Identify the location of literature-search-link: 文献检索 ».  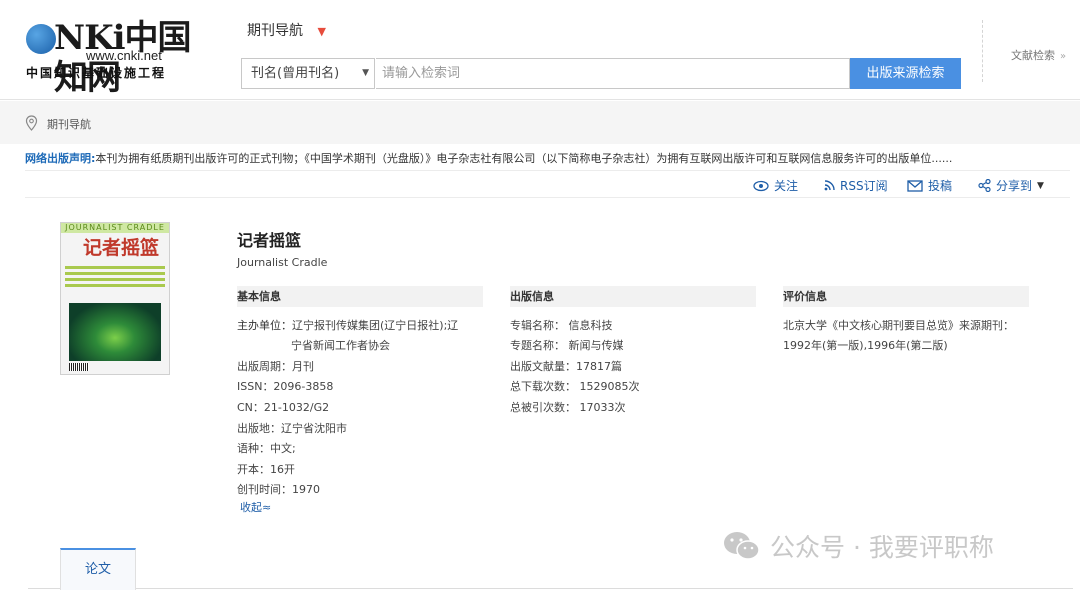
(1038, 55).